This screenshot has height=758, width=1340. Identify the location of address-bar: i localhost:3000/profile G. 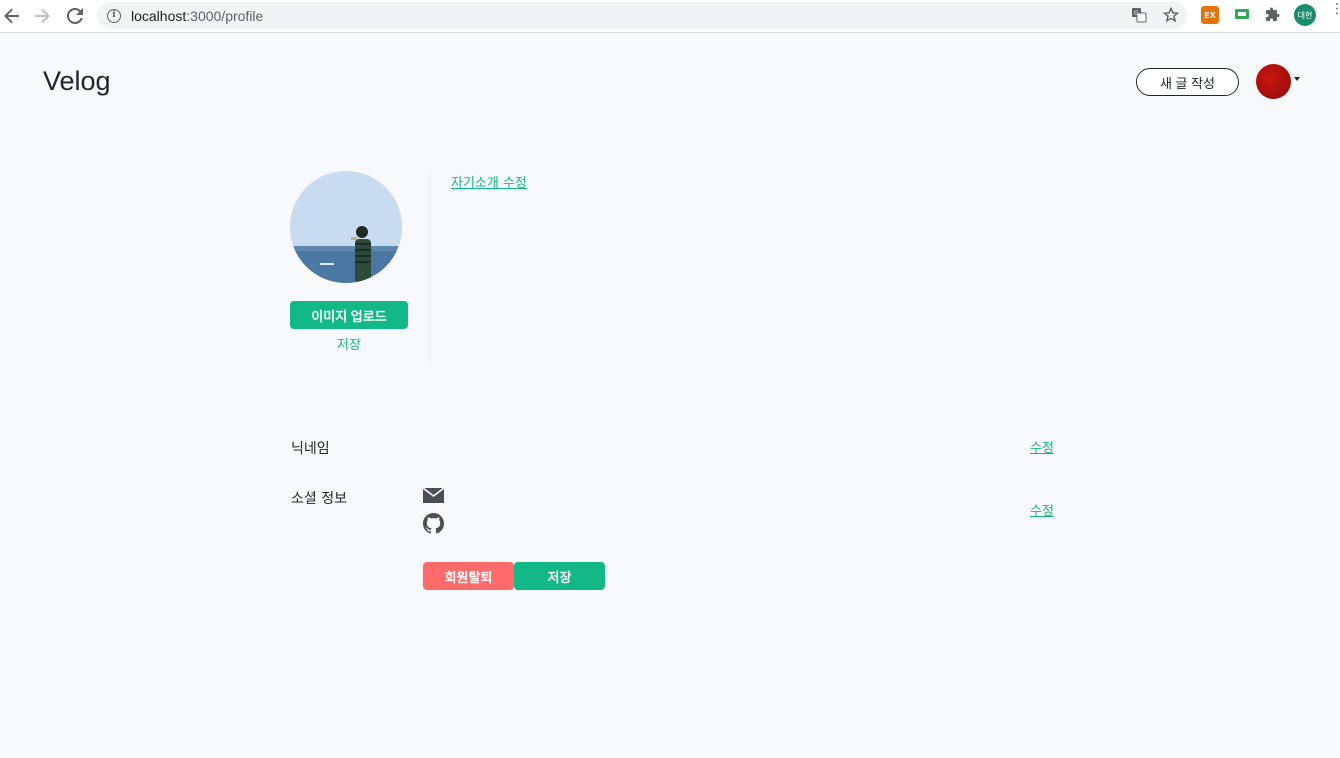
(642, 15).